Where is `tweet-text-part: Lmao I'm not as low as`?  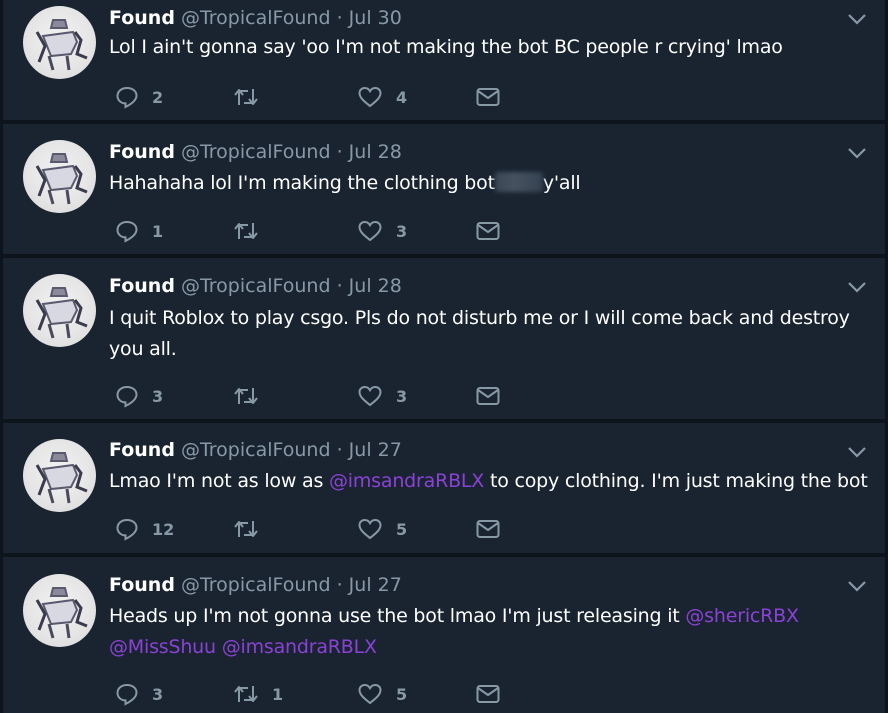
tweet-text-part: Lmao I'm not as low as is located at coordinates (219, 481).